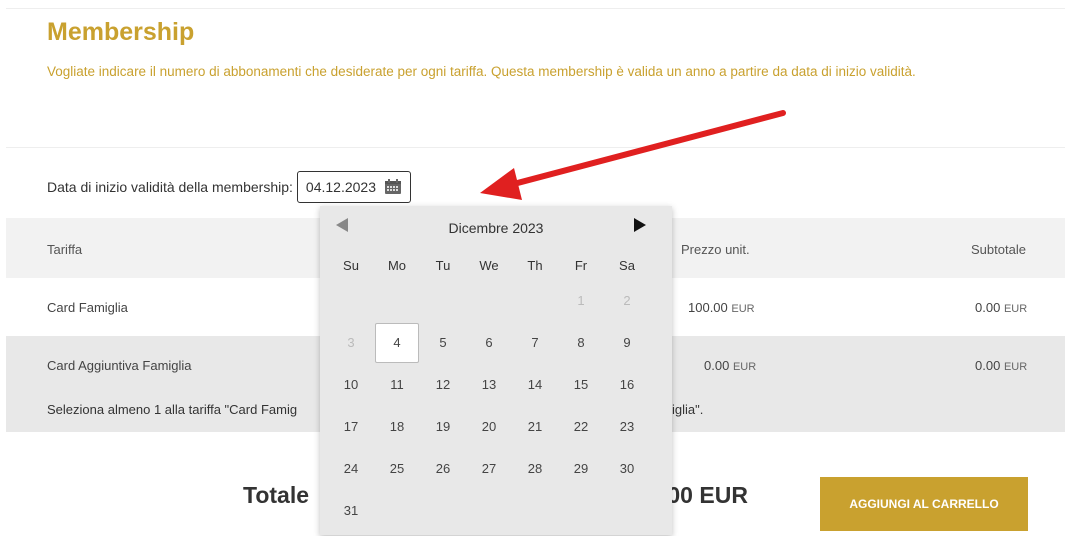 Image resolution: width=1065 pixels, height=536 pixels. I want to click on add-to-cart-button: AGGIUNGI AL CARRELLO, so click(924, 504).